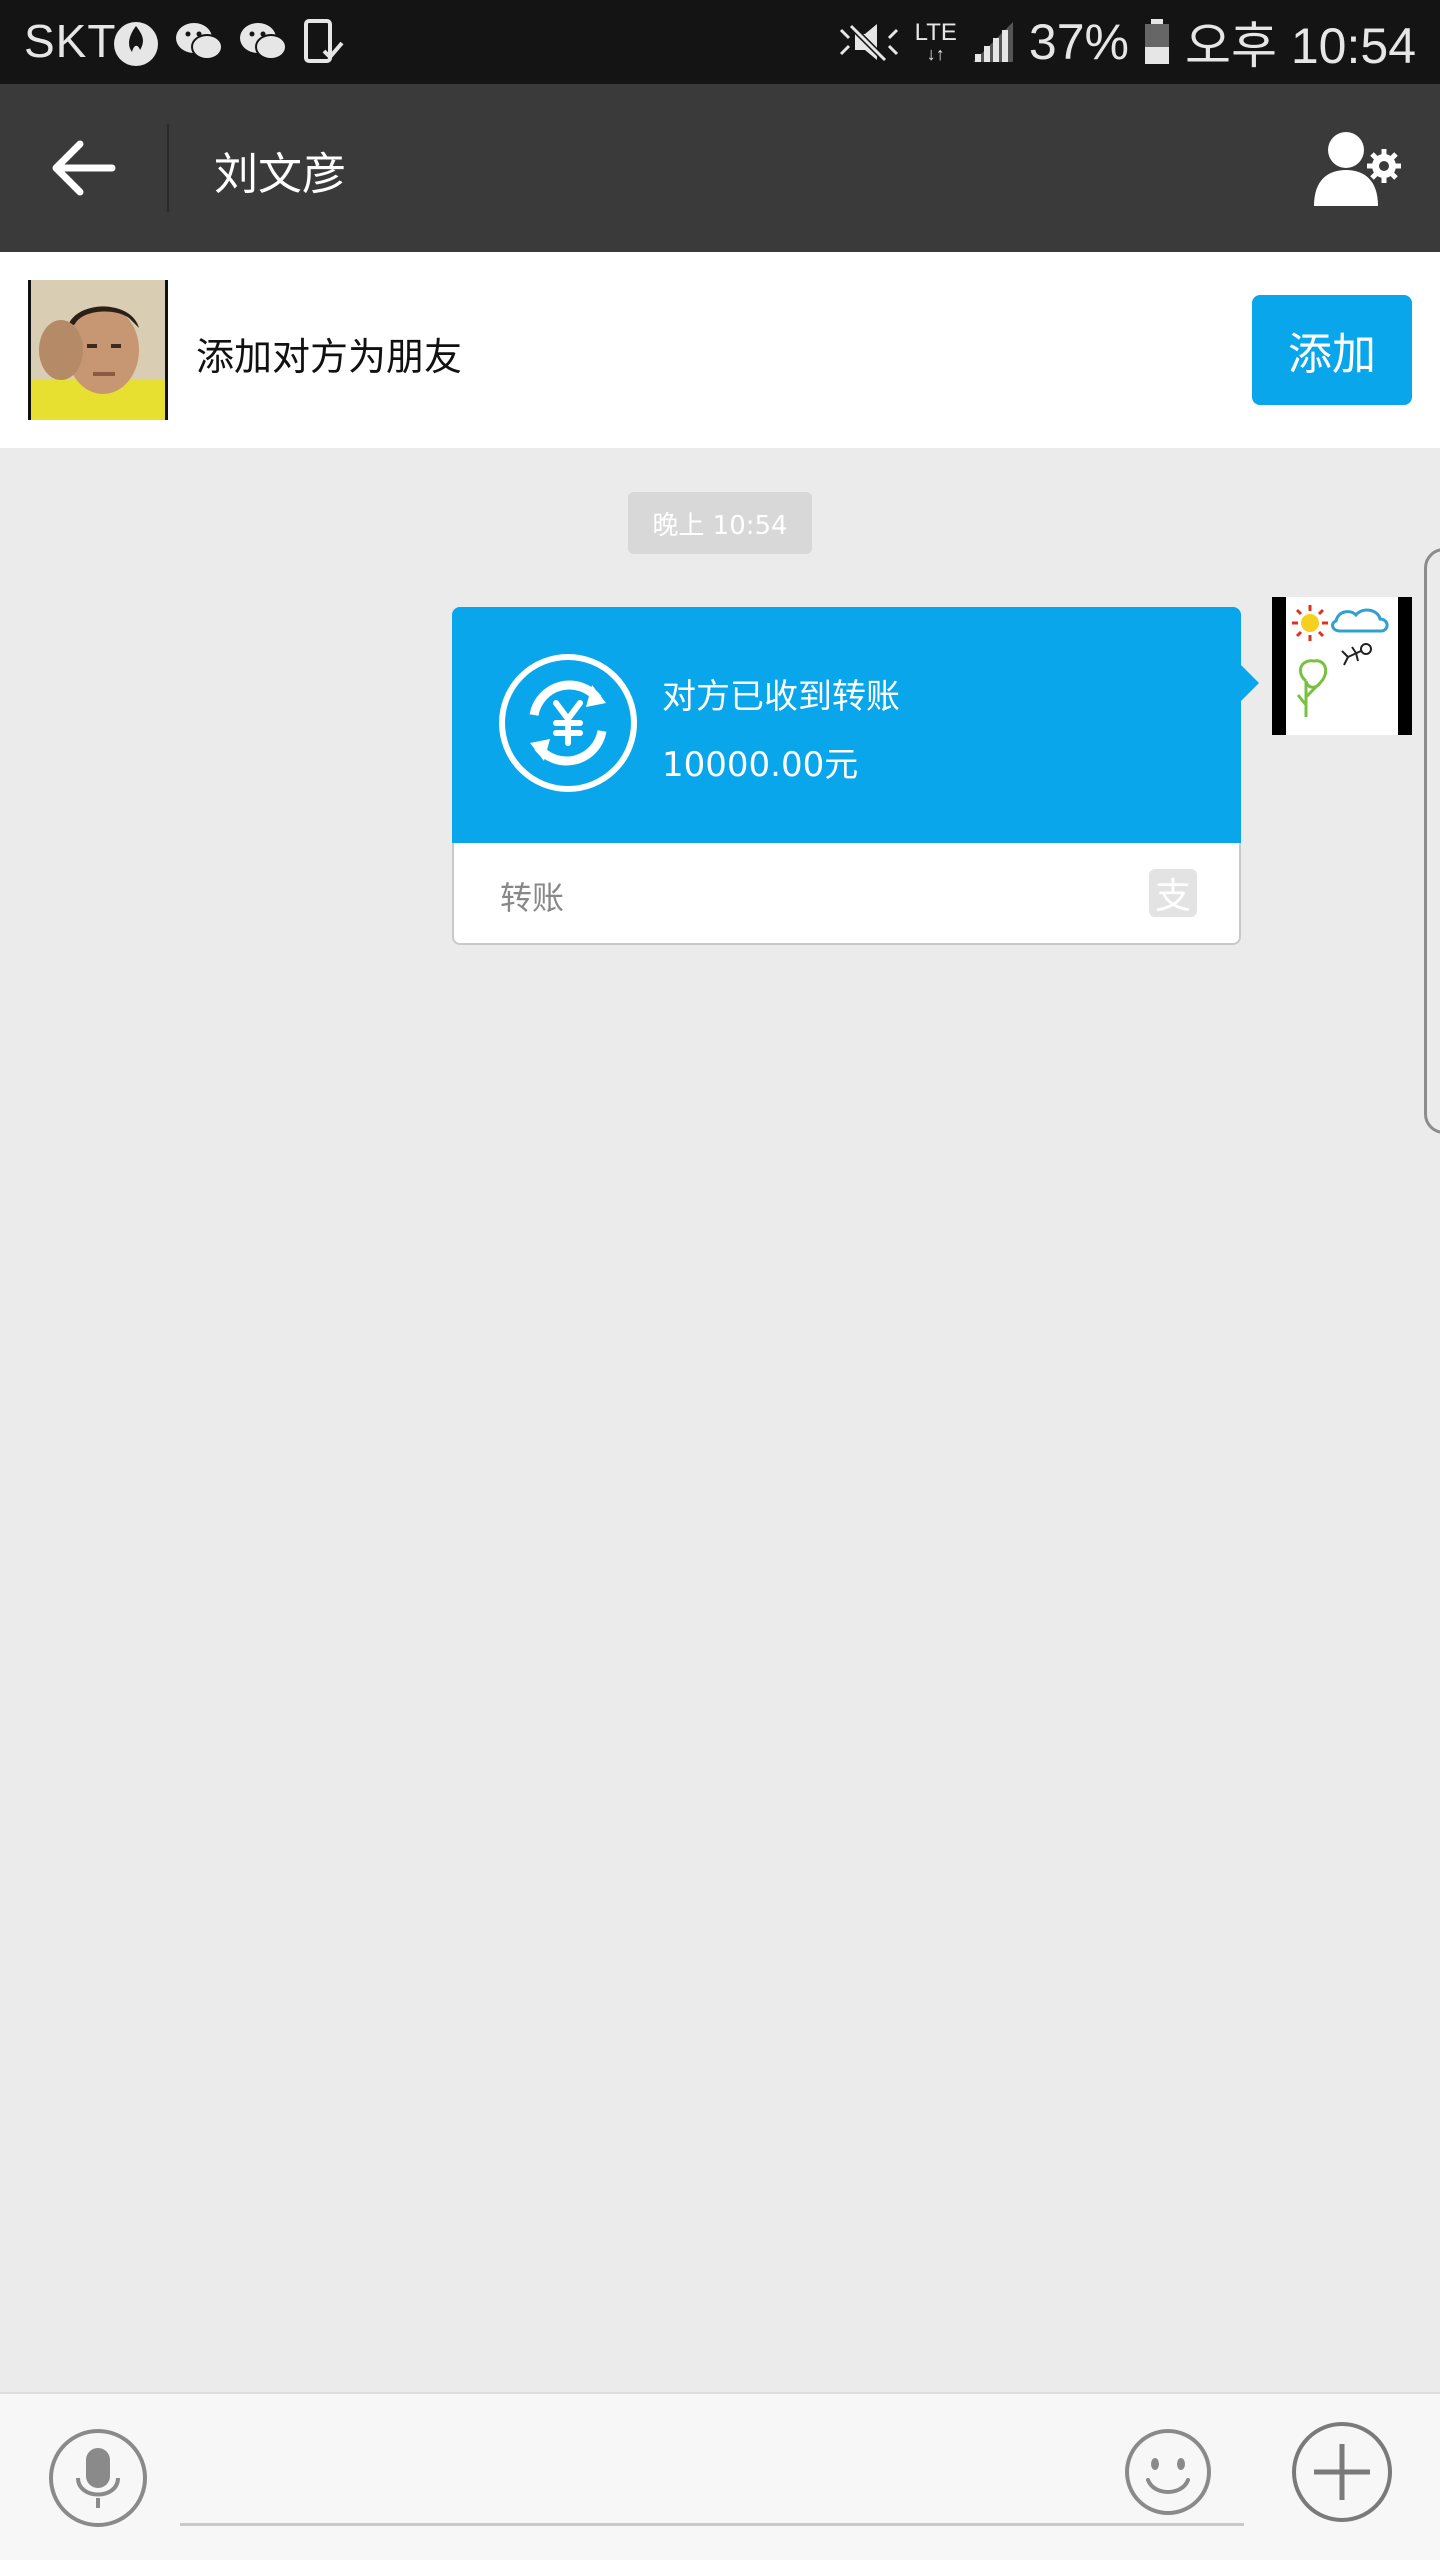 Image resolution: width=1440 pixels, height=2560 pixels. I want to click on mute-icon, so click(868, 43).